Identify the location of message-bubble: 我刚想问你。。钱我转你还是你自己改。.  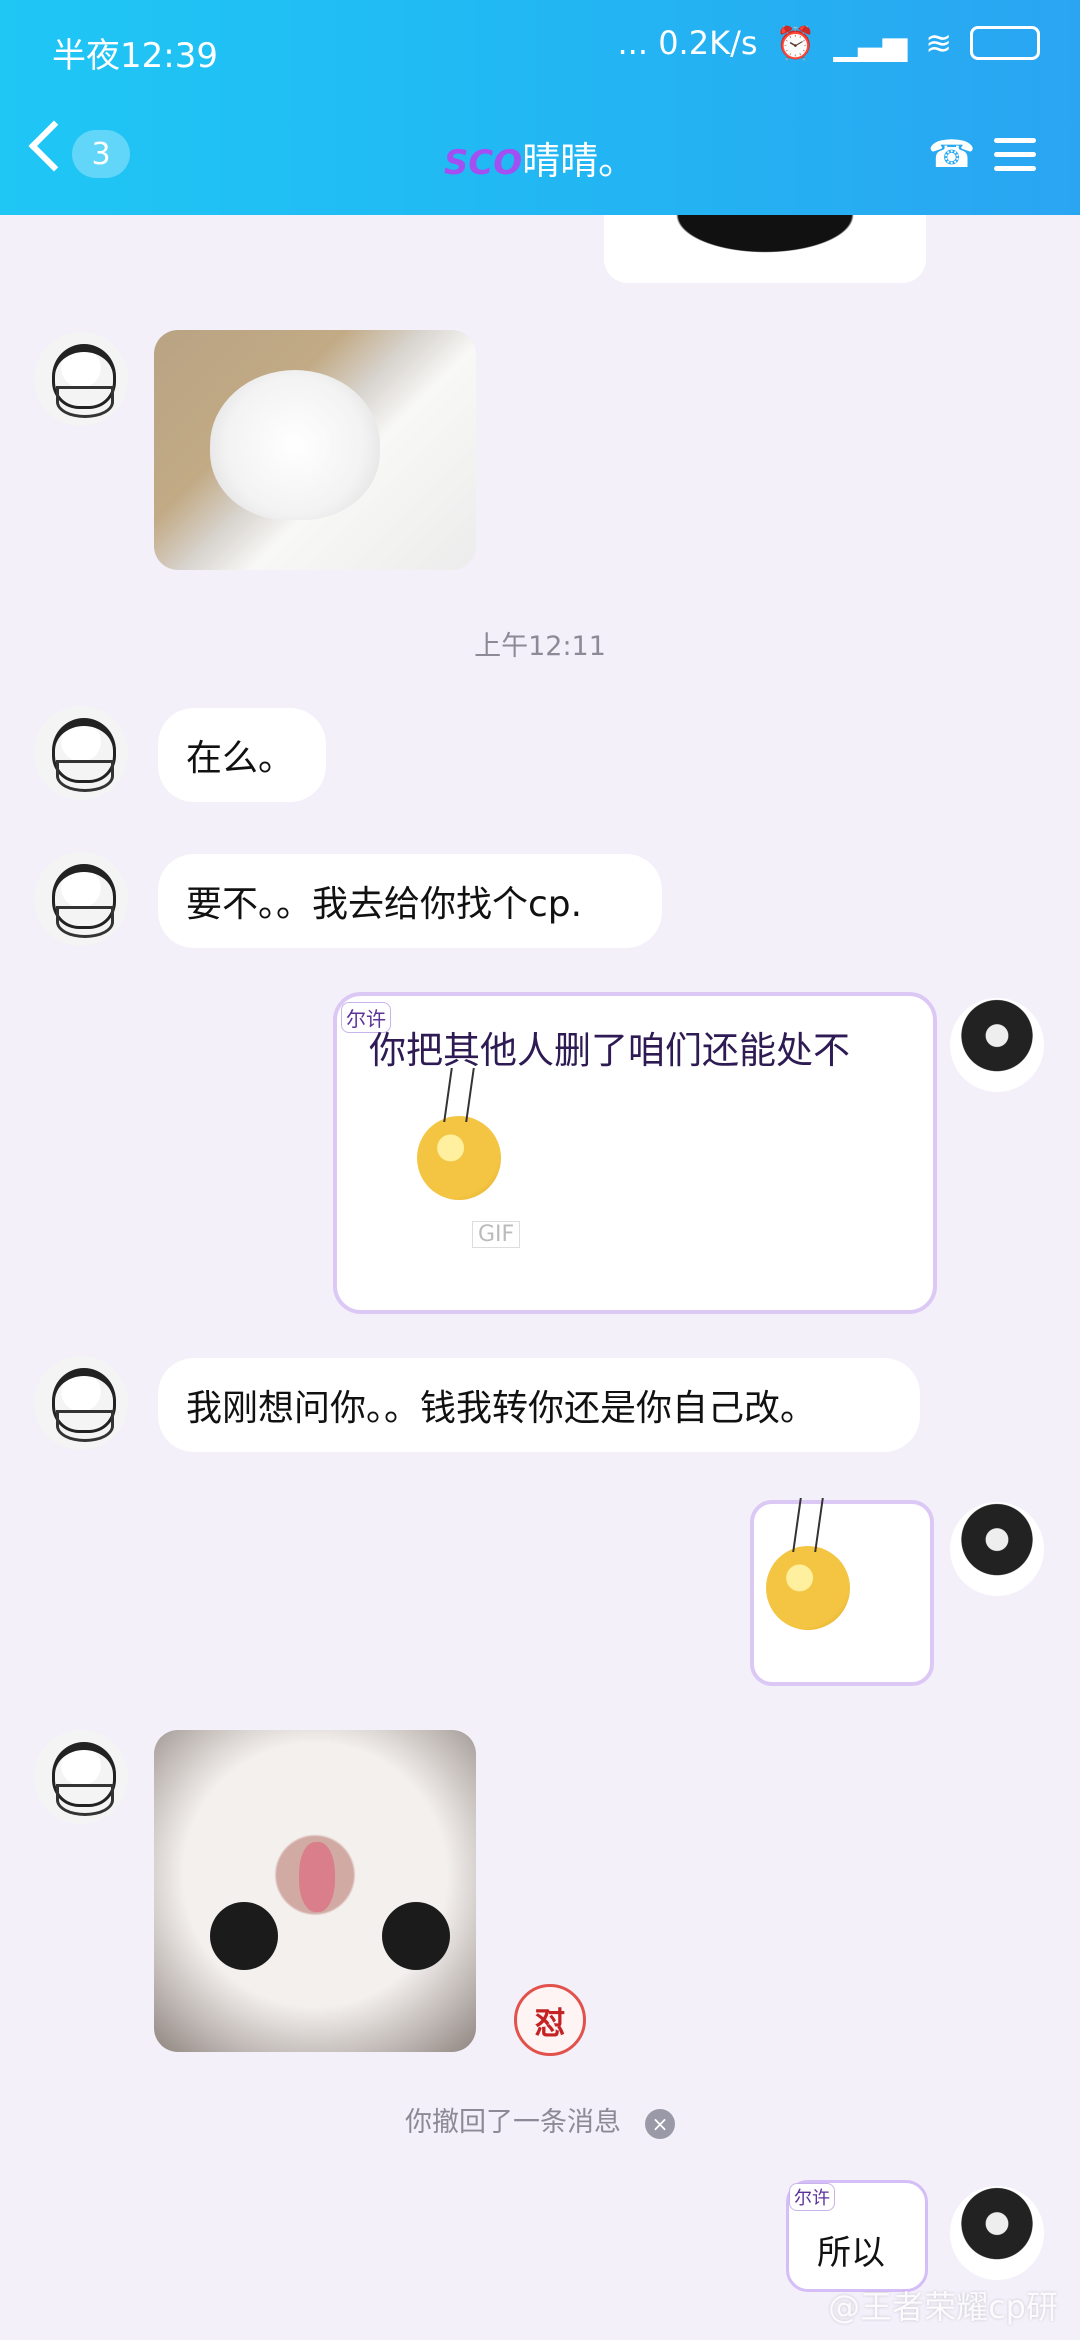
(539, 1405).